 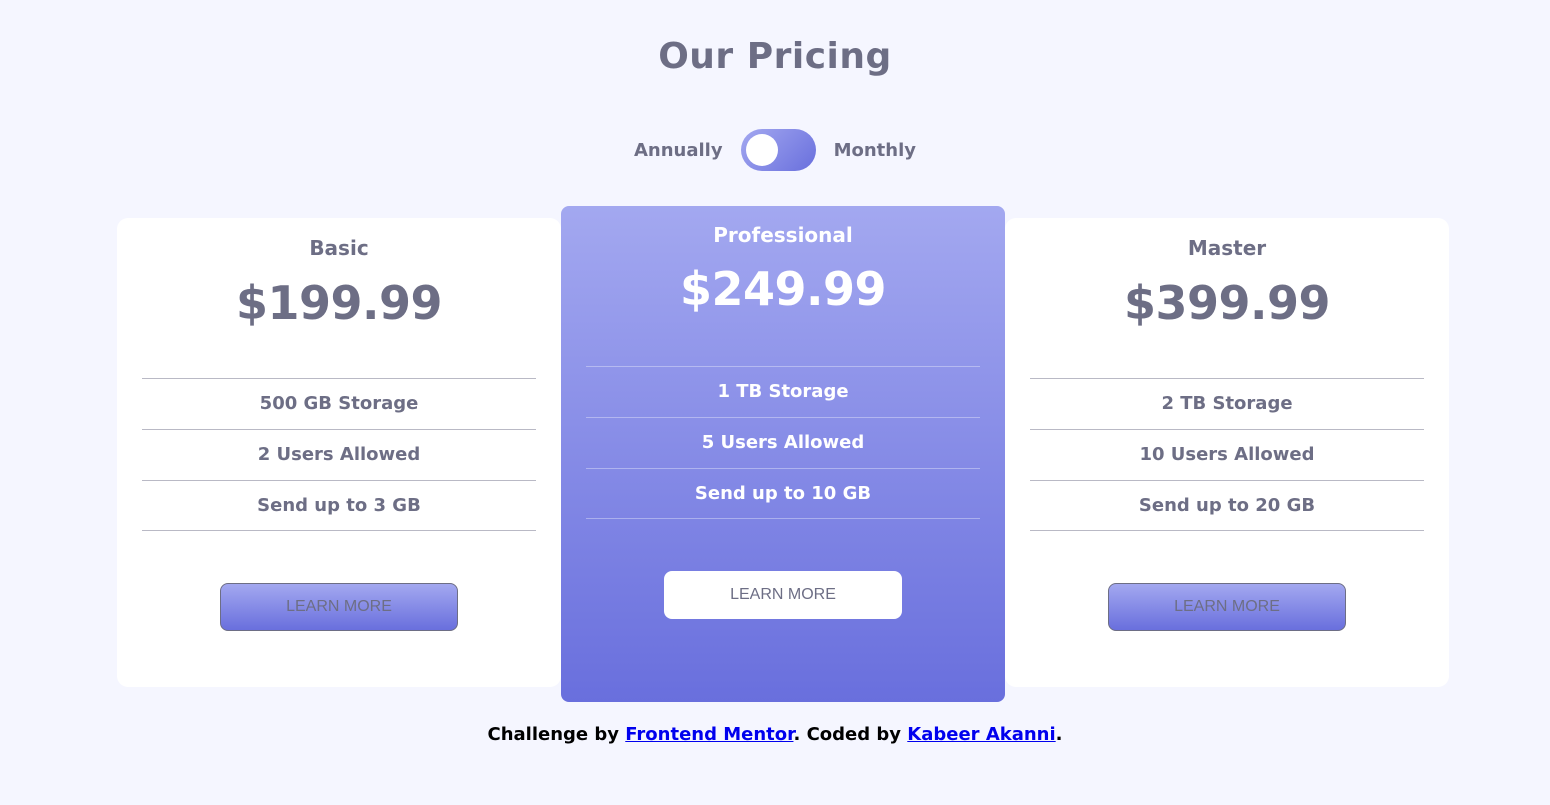 What do you see at coordinates (874, 150) in the screenshot?
I see `monthly-label: Monthly` at bounding box center [874, 150].